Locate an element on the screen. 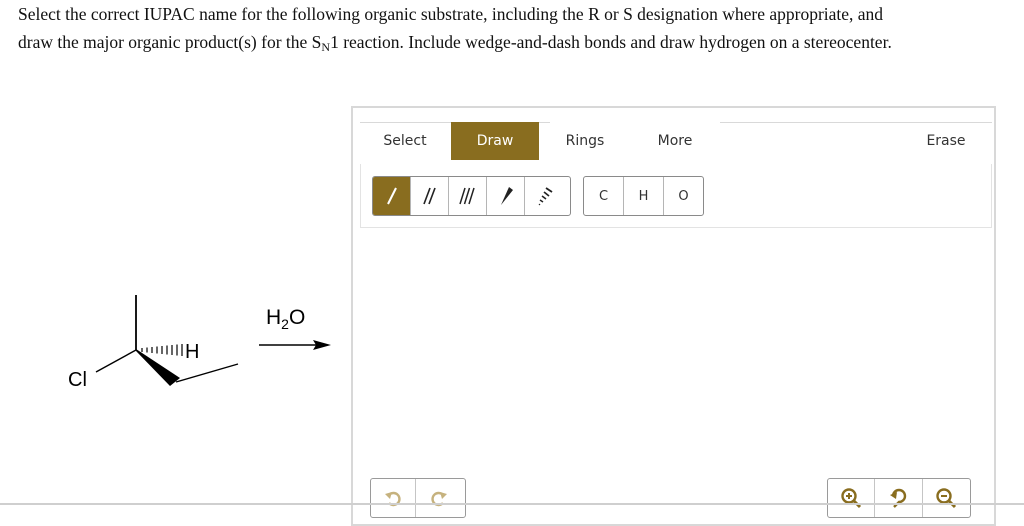 This screenshot has height=526, width=1024. hydrogen-label: H is located at coordinates (192, 352).